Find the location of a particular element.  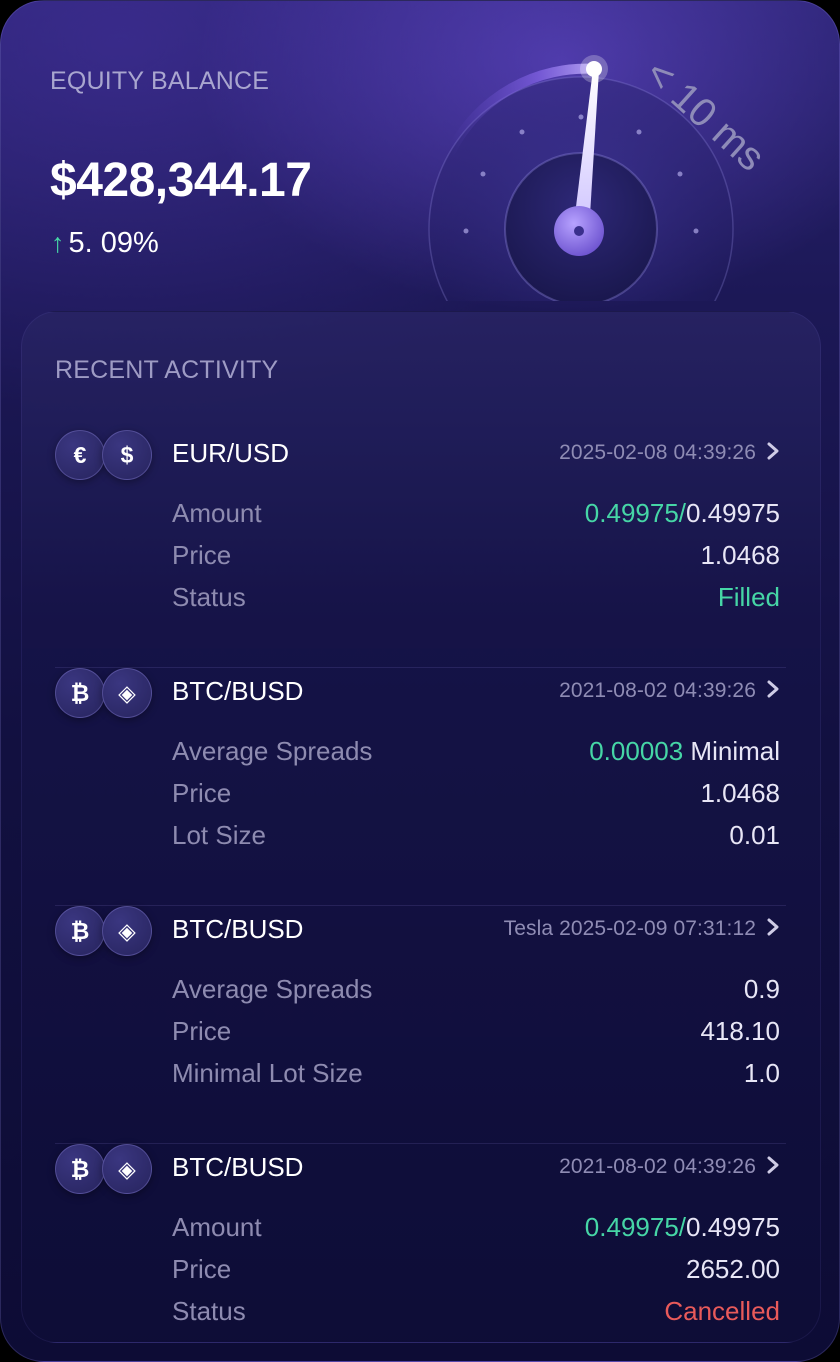

detail-row: Price 2652.00 is located at coordinates (476, 1269).